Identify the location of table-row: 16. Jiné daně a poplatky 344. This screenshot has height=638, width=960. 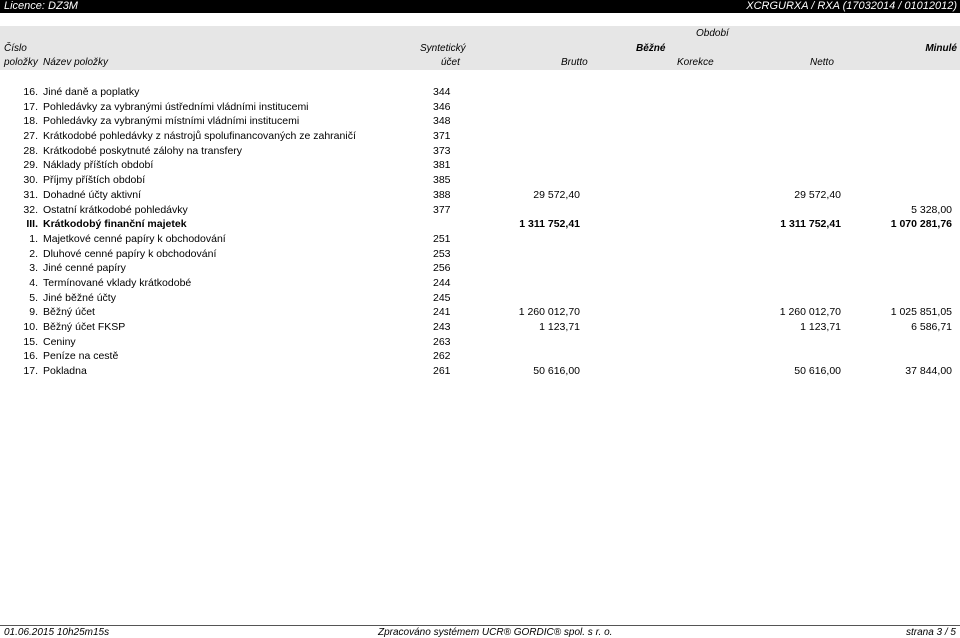
(480, 92).